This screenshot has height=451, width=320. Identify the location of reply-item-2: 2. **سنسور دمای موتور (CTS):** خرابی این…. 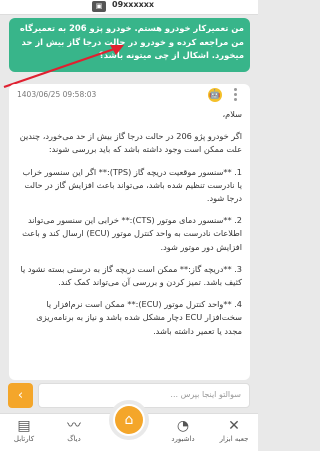
(132, 233).